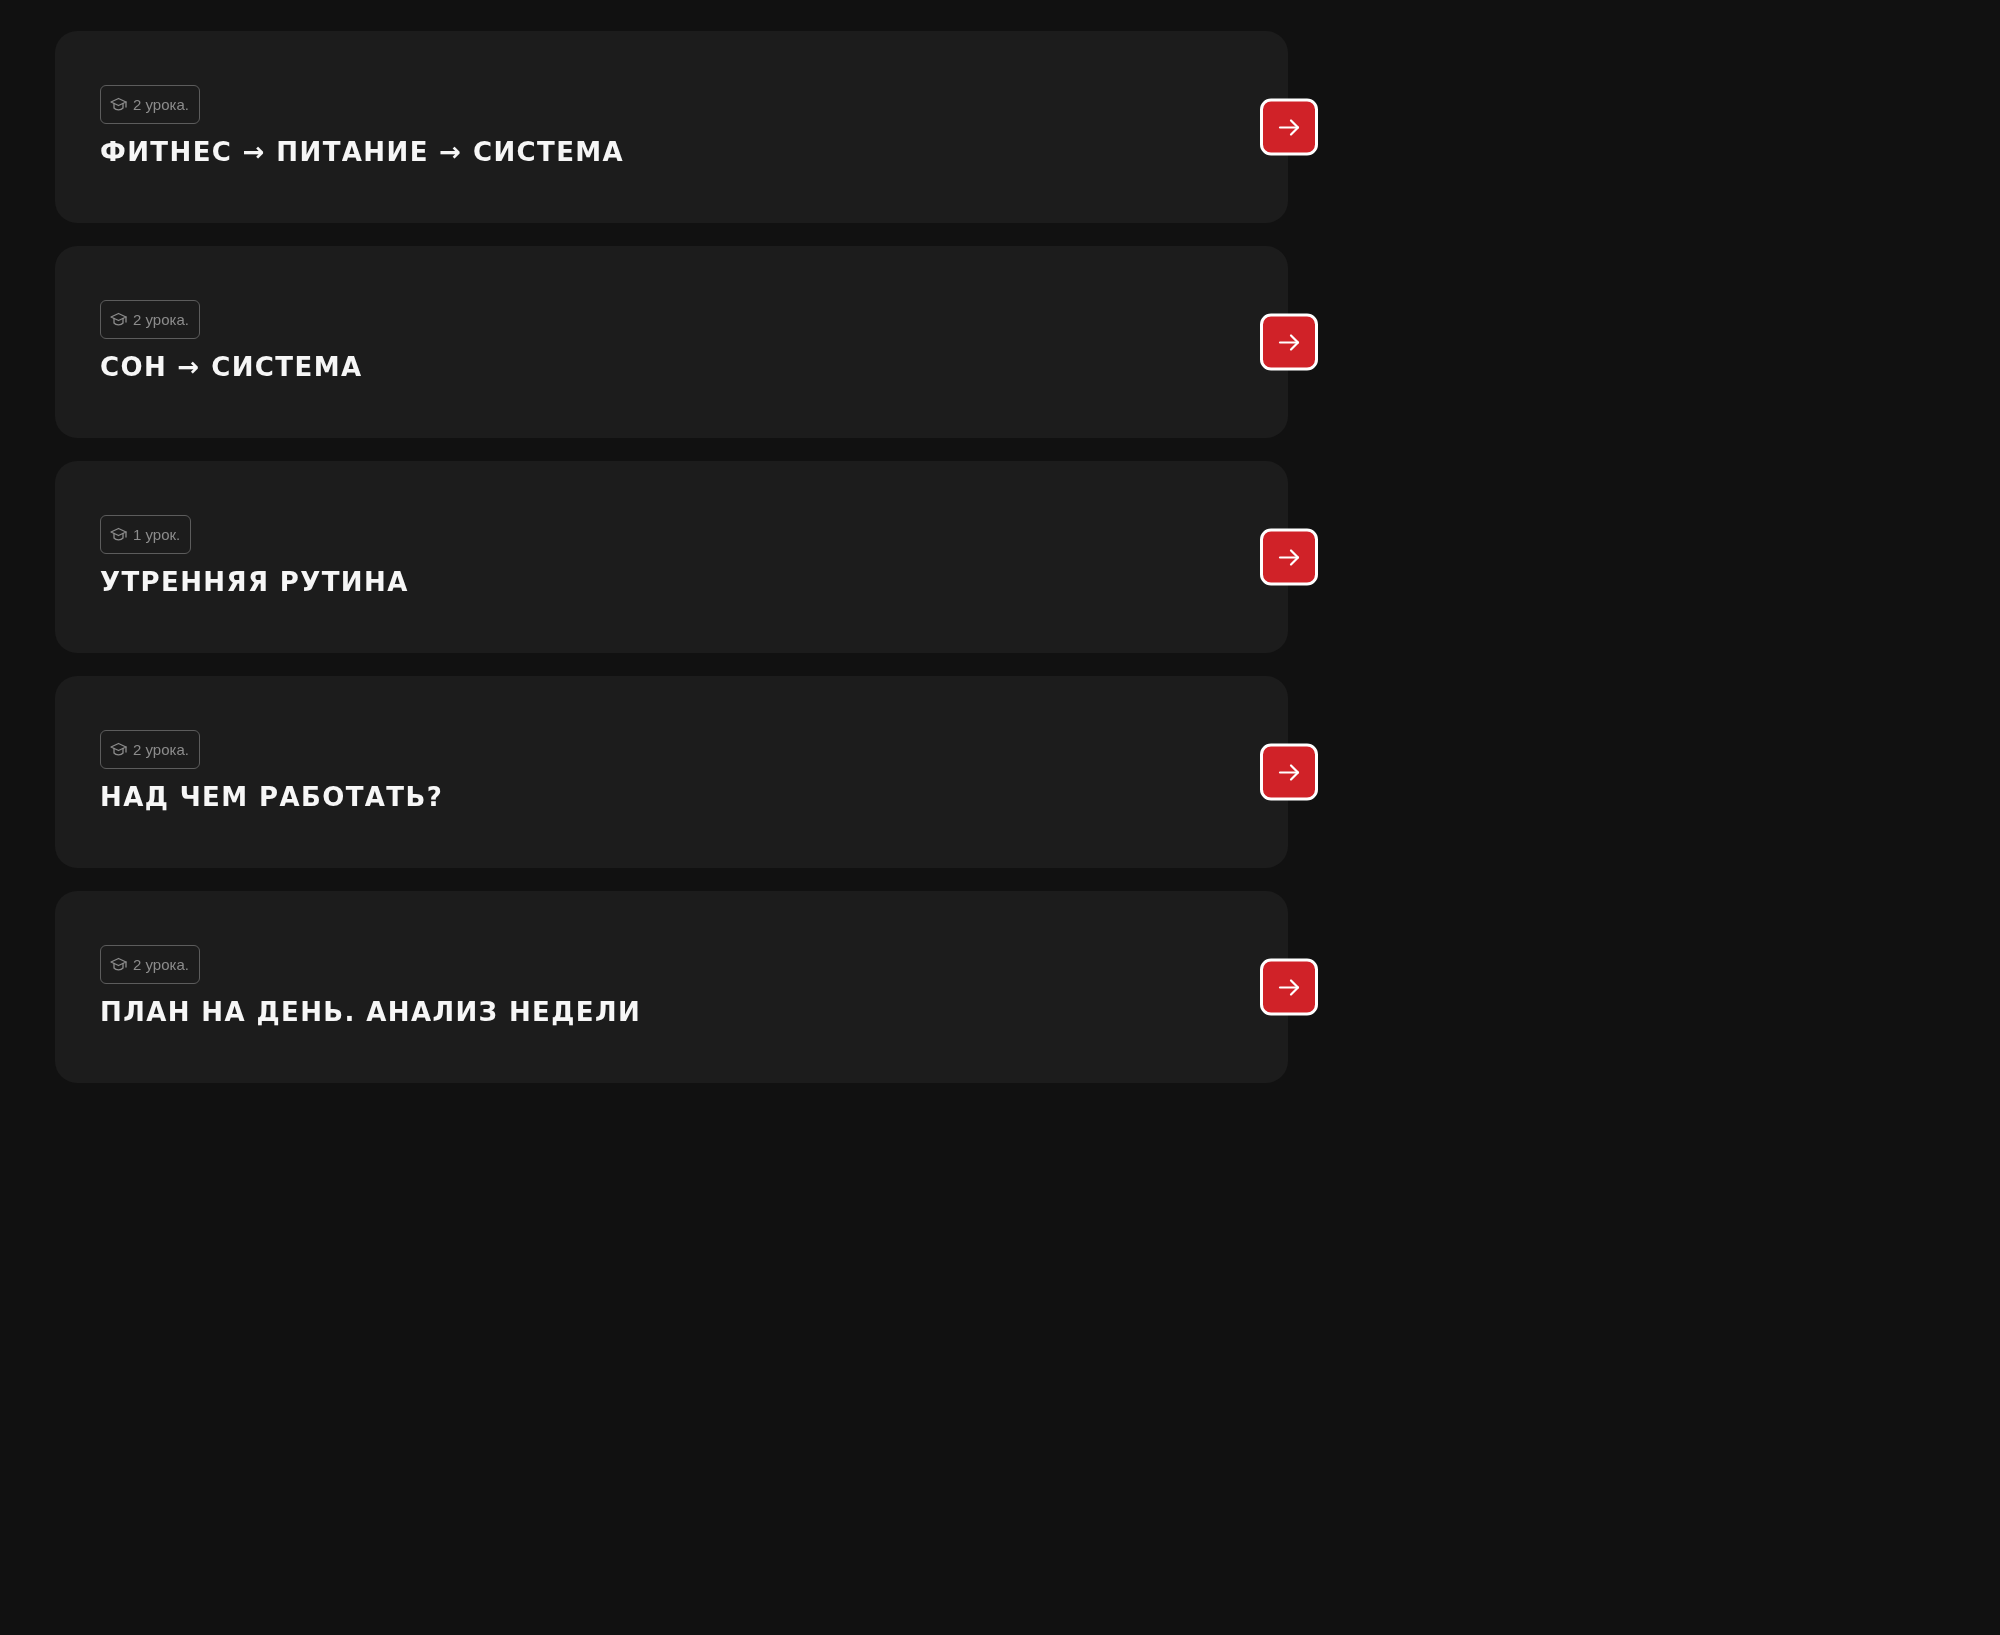 The height and width of the screenshot is (1635, 2000). What do you see at coordinates (272, 797) in the screenshot?
I see `lesson-title: НАД ЧЕМ РАБОТАТЬ?` at bounding box center [272, 797].